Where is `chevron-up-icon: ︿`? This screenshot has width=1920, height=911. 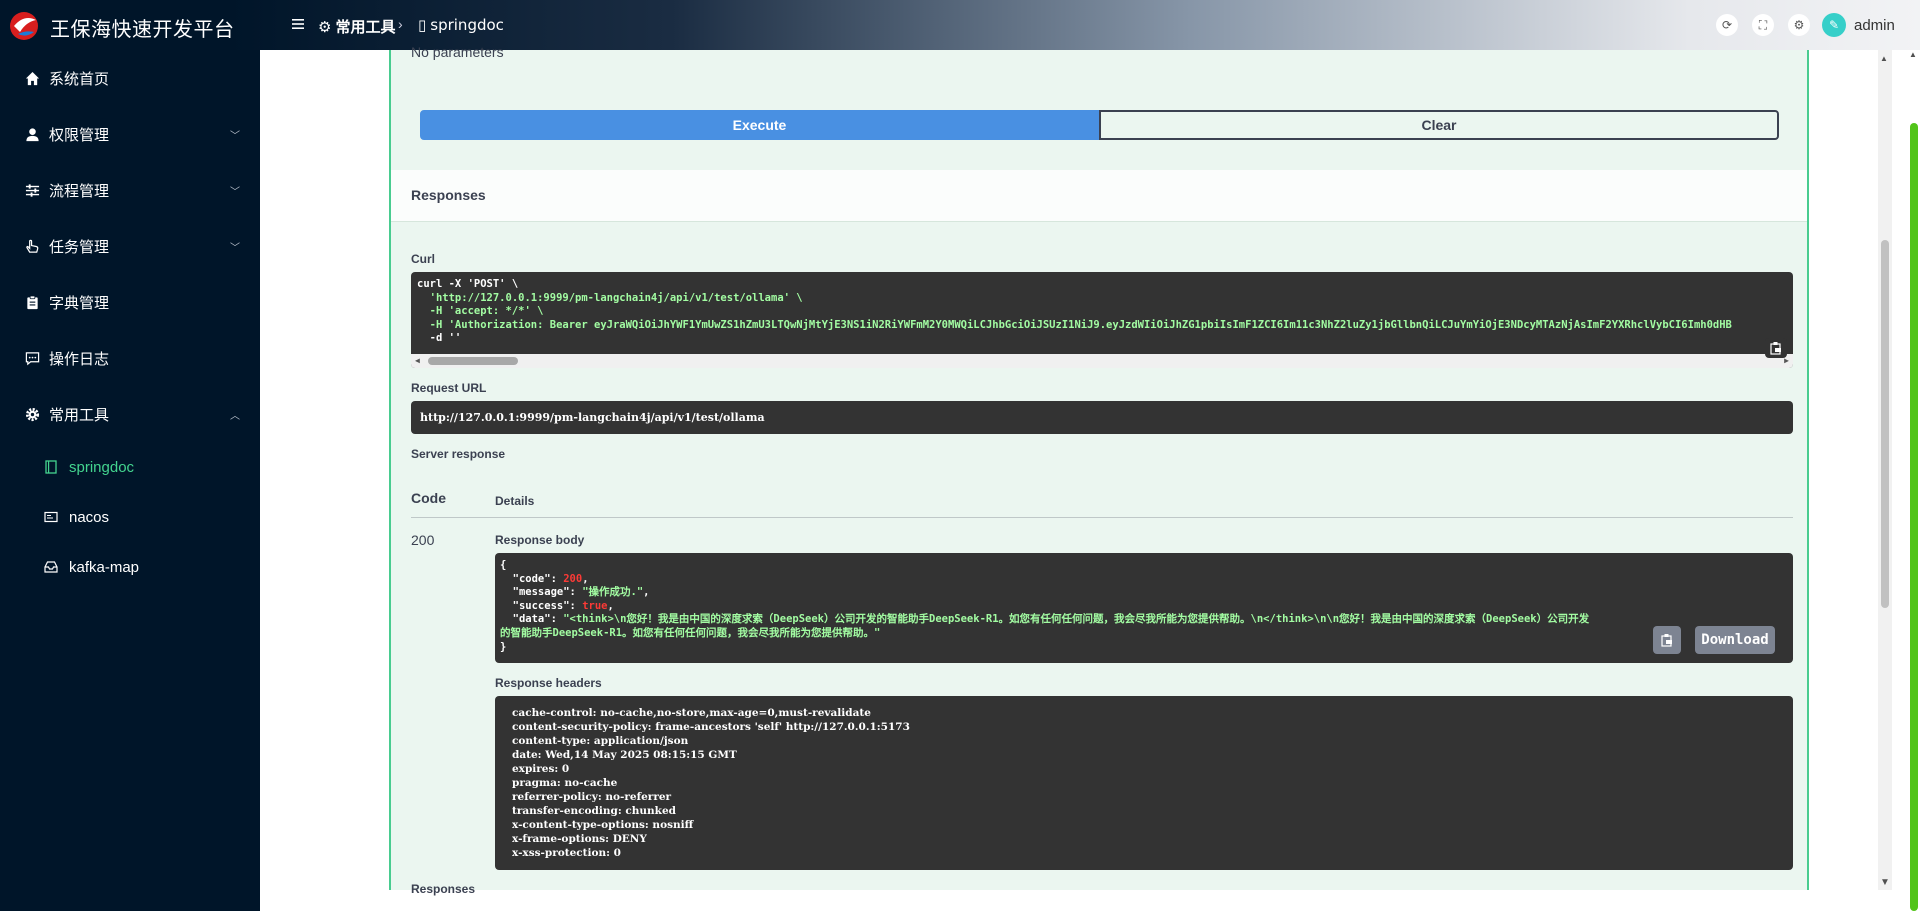 chevron-up-icon: ︿ is located at coordinates (235, 416).